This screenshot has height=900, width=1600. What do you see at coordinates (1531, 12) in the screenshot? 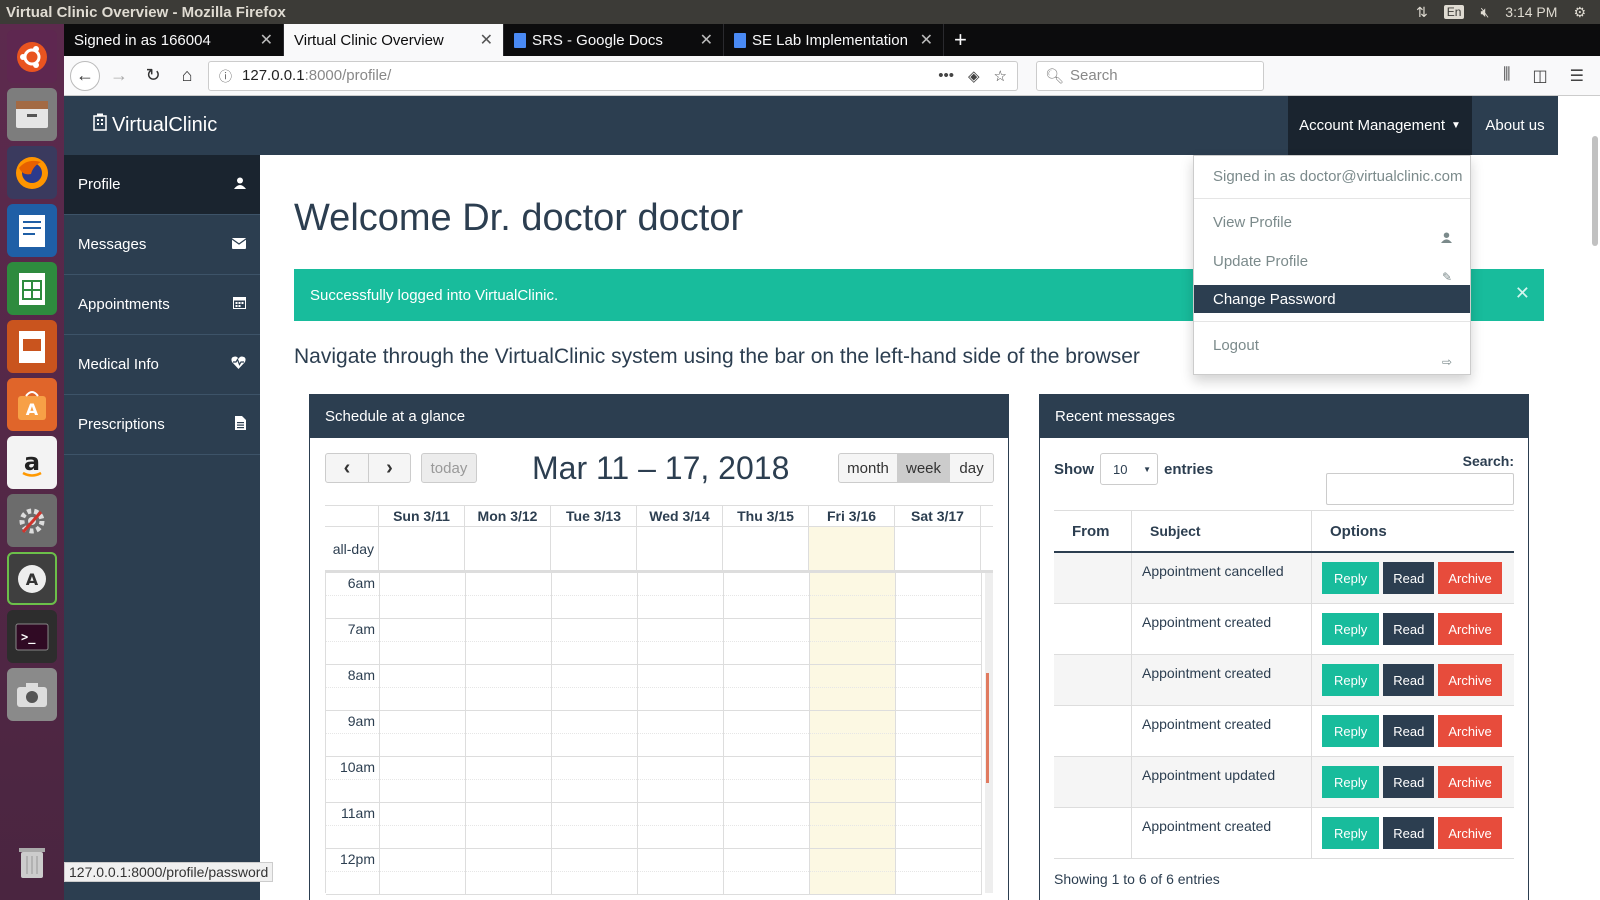
I see `clock: 3:14 PM` at bounding box center [1531, 12].